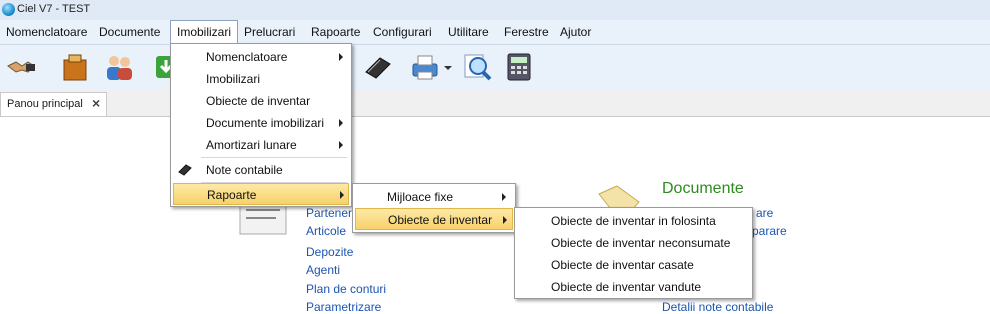 The width and height of the screenshot is (990, 314). I want to click on menu-item-nomenclatoare: Nomenclatoare, so click(261, 57).